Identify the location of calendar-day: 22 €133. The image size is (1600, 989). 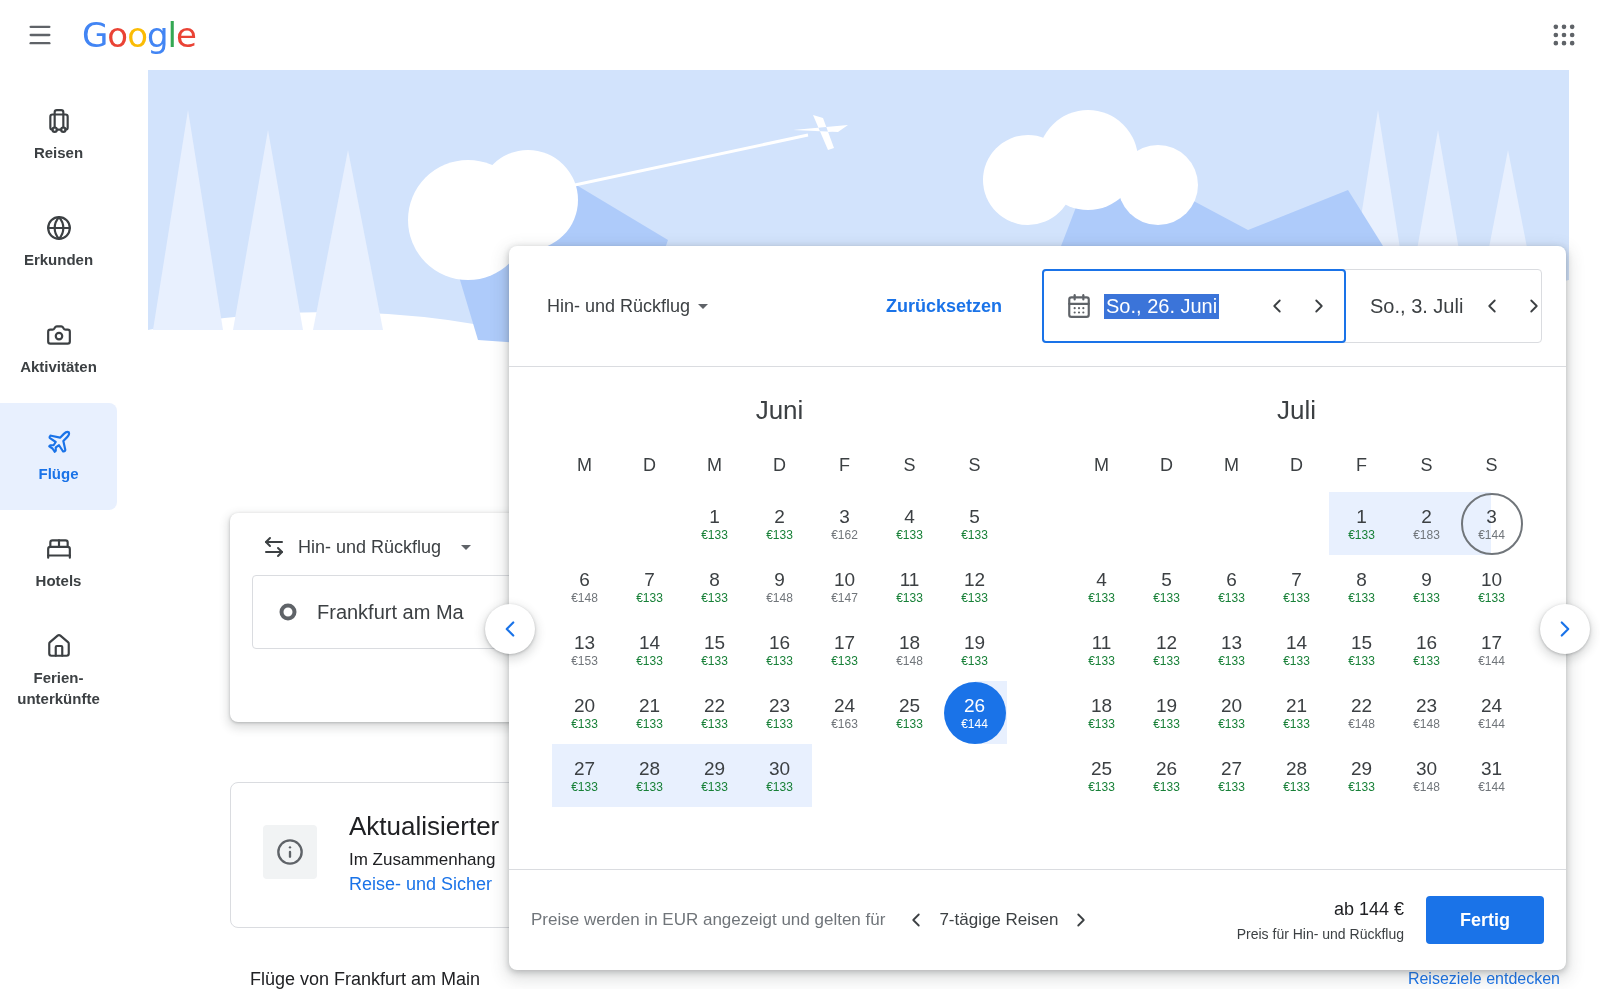
(714, 712).